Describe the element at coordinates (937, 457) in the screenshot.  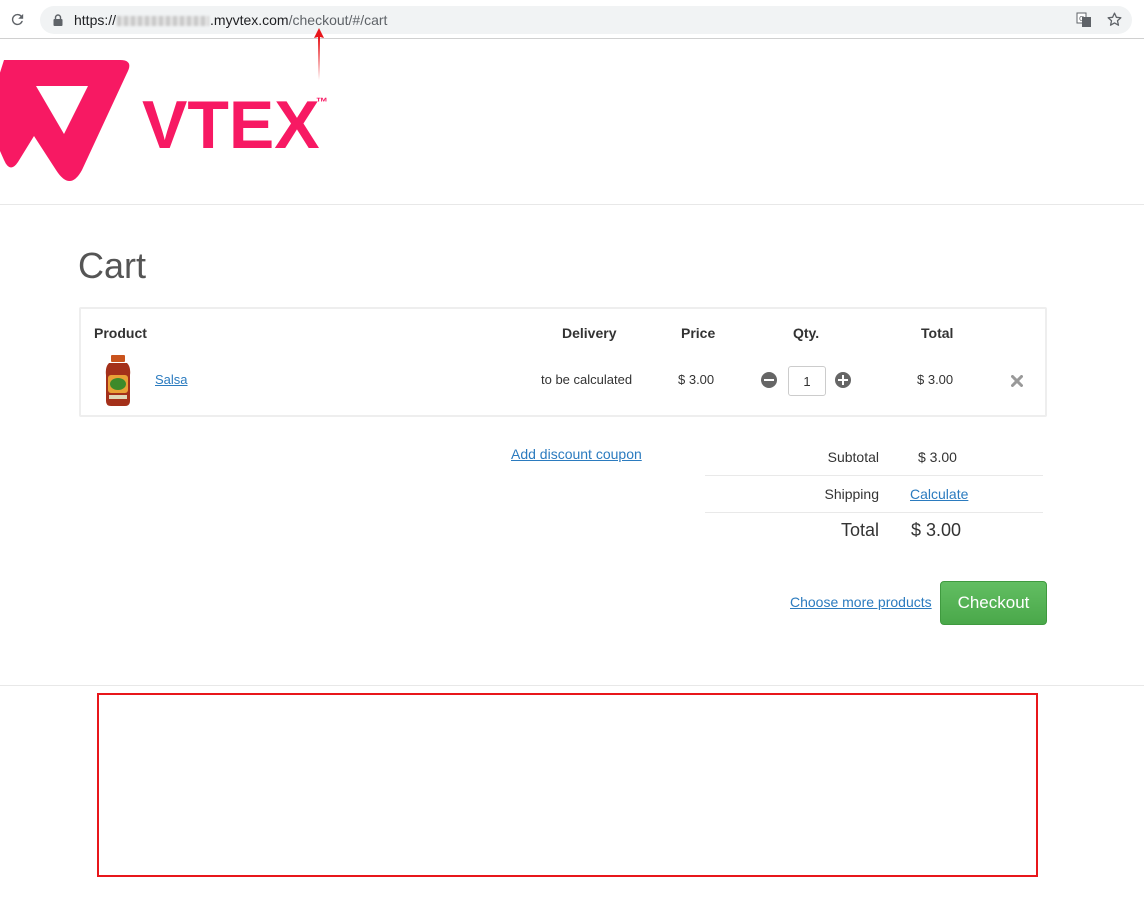
I see `subtotal-value: $ 3.00` at that location.